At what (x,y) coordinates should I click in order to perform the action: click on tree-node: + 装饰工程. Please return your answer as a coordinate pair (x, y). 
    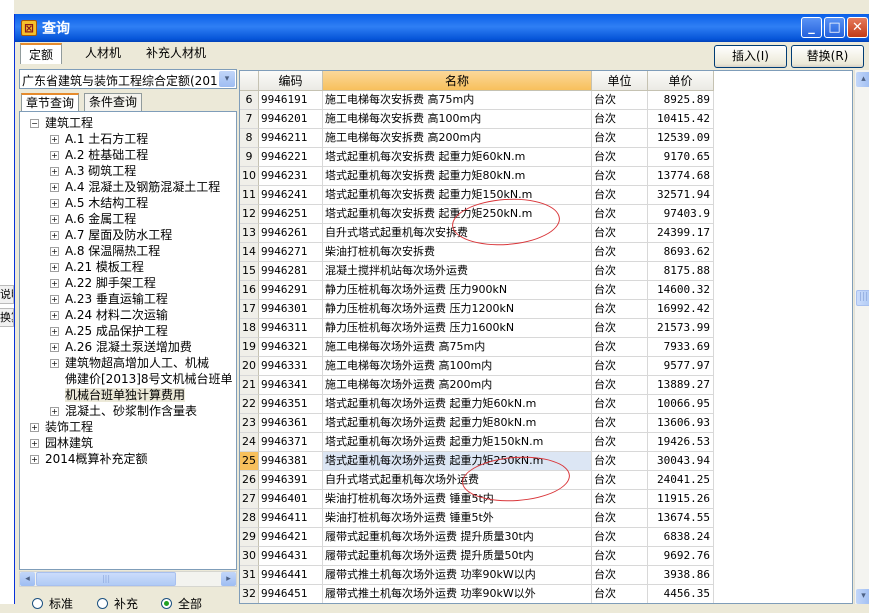
    Looking at the image, I should click on (61, 427).